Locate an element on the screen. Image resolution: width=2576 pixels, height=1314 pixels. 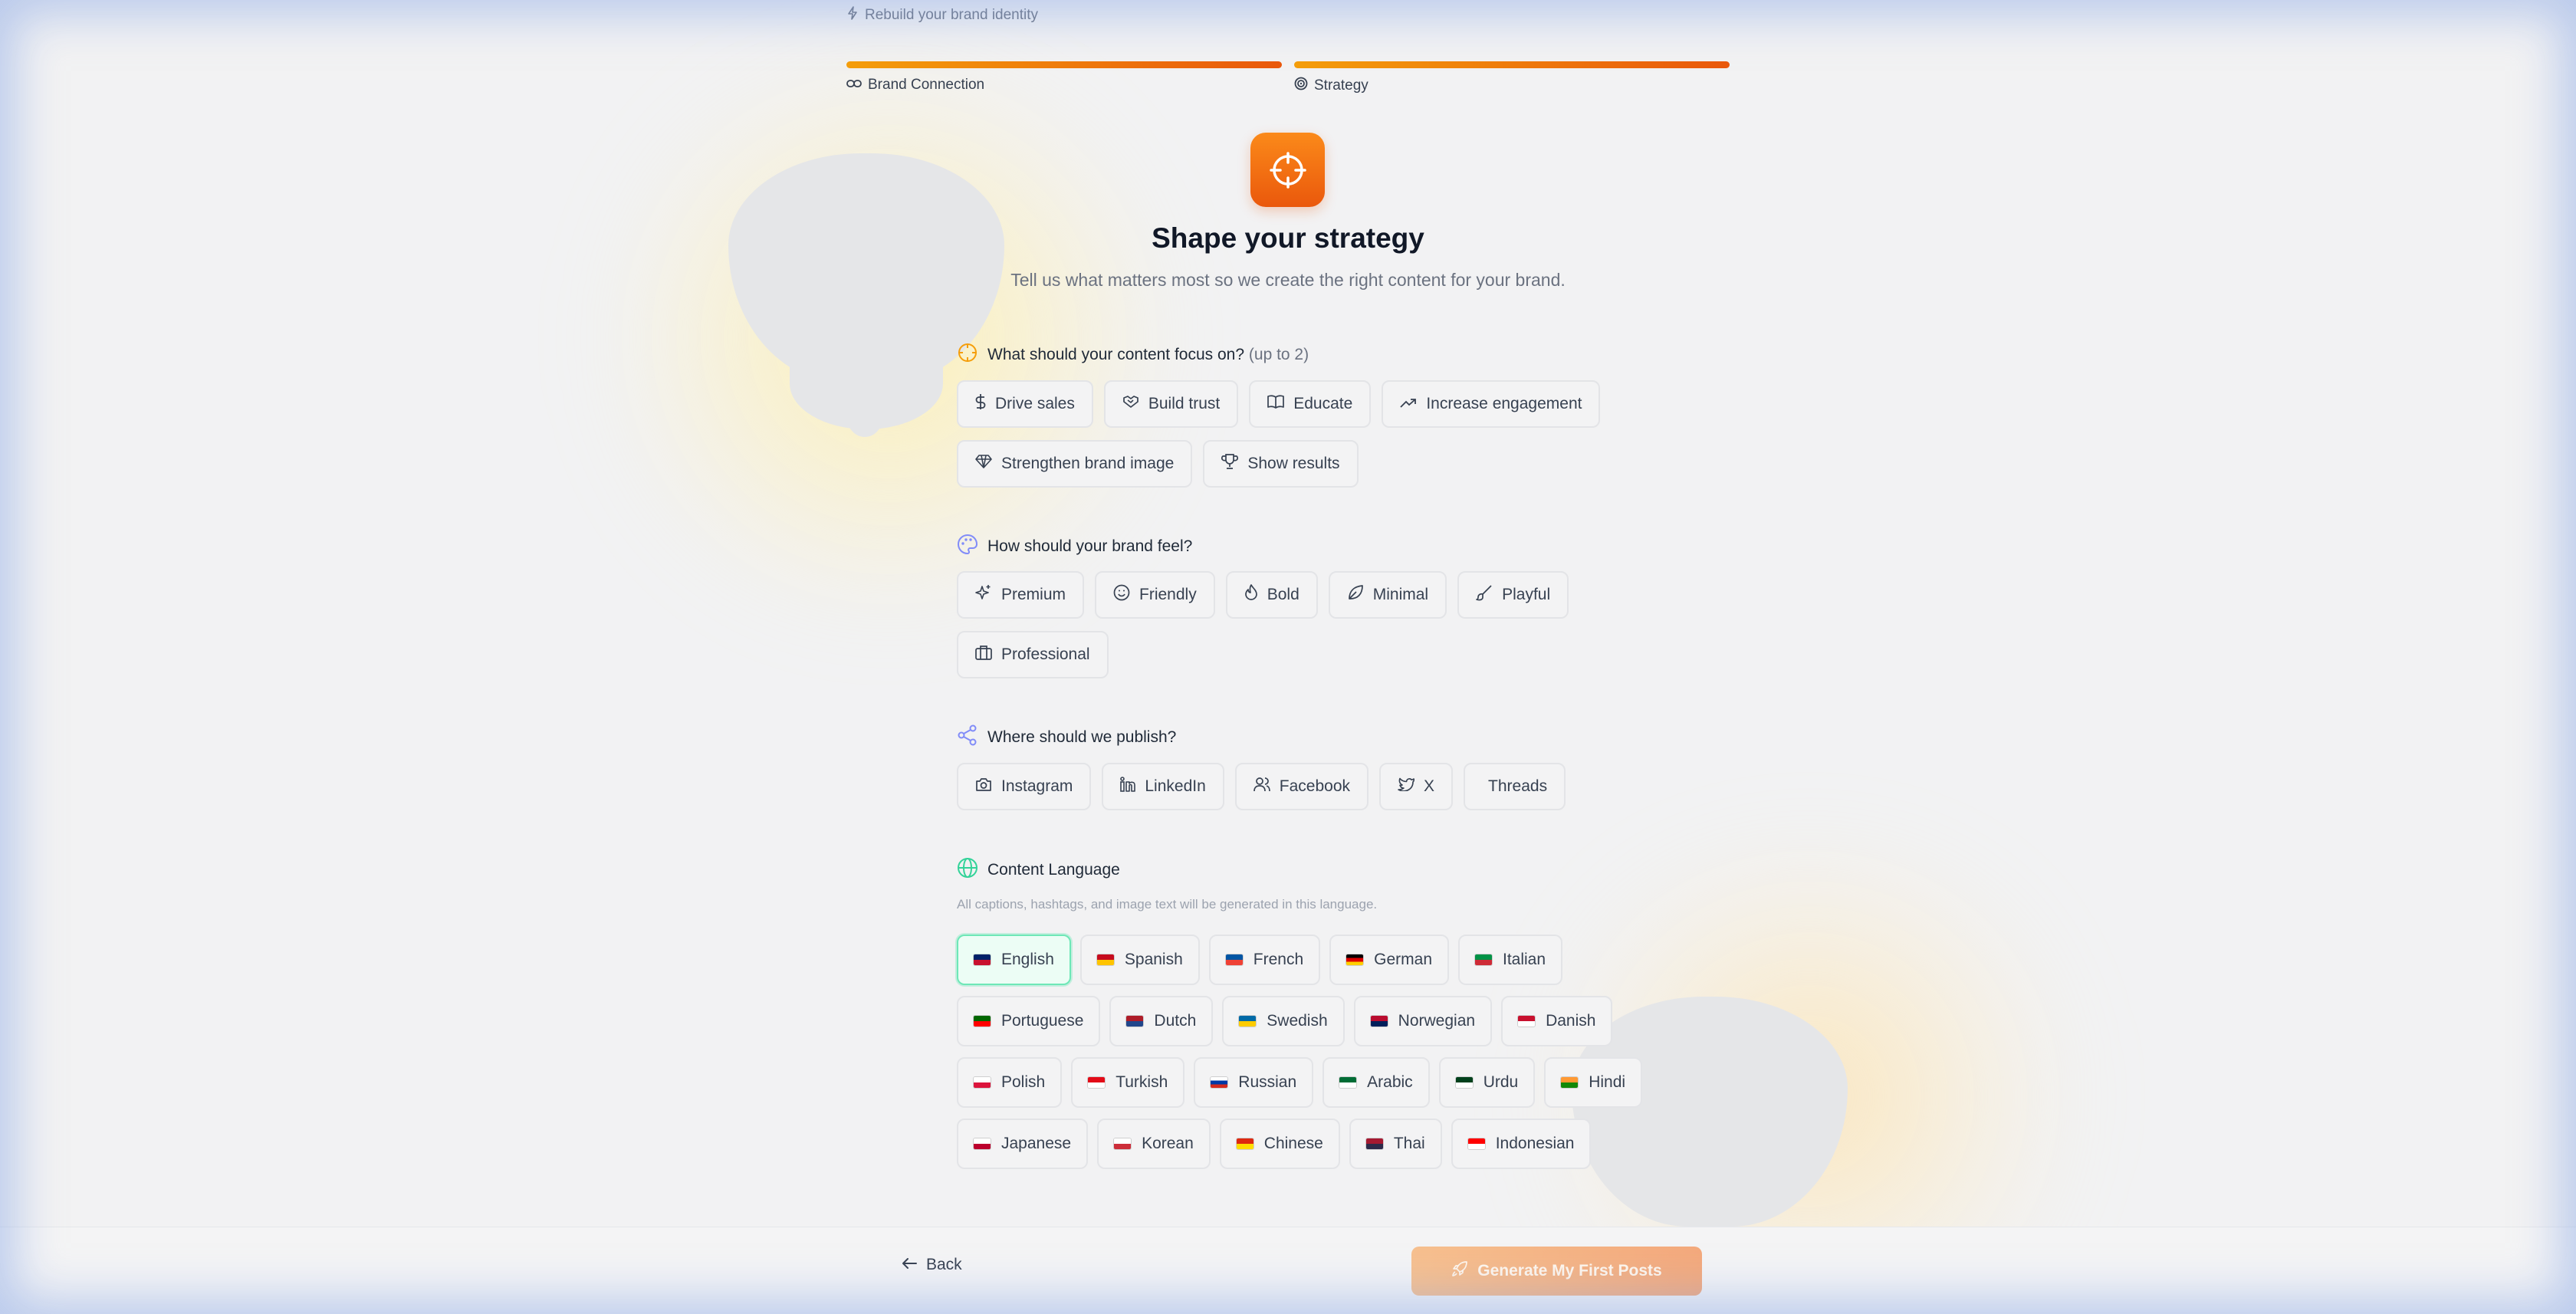
camera-icon is located at coordinates (984, 786).